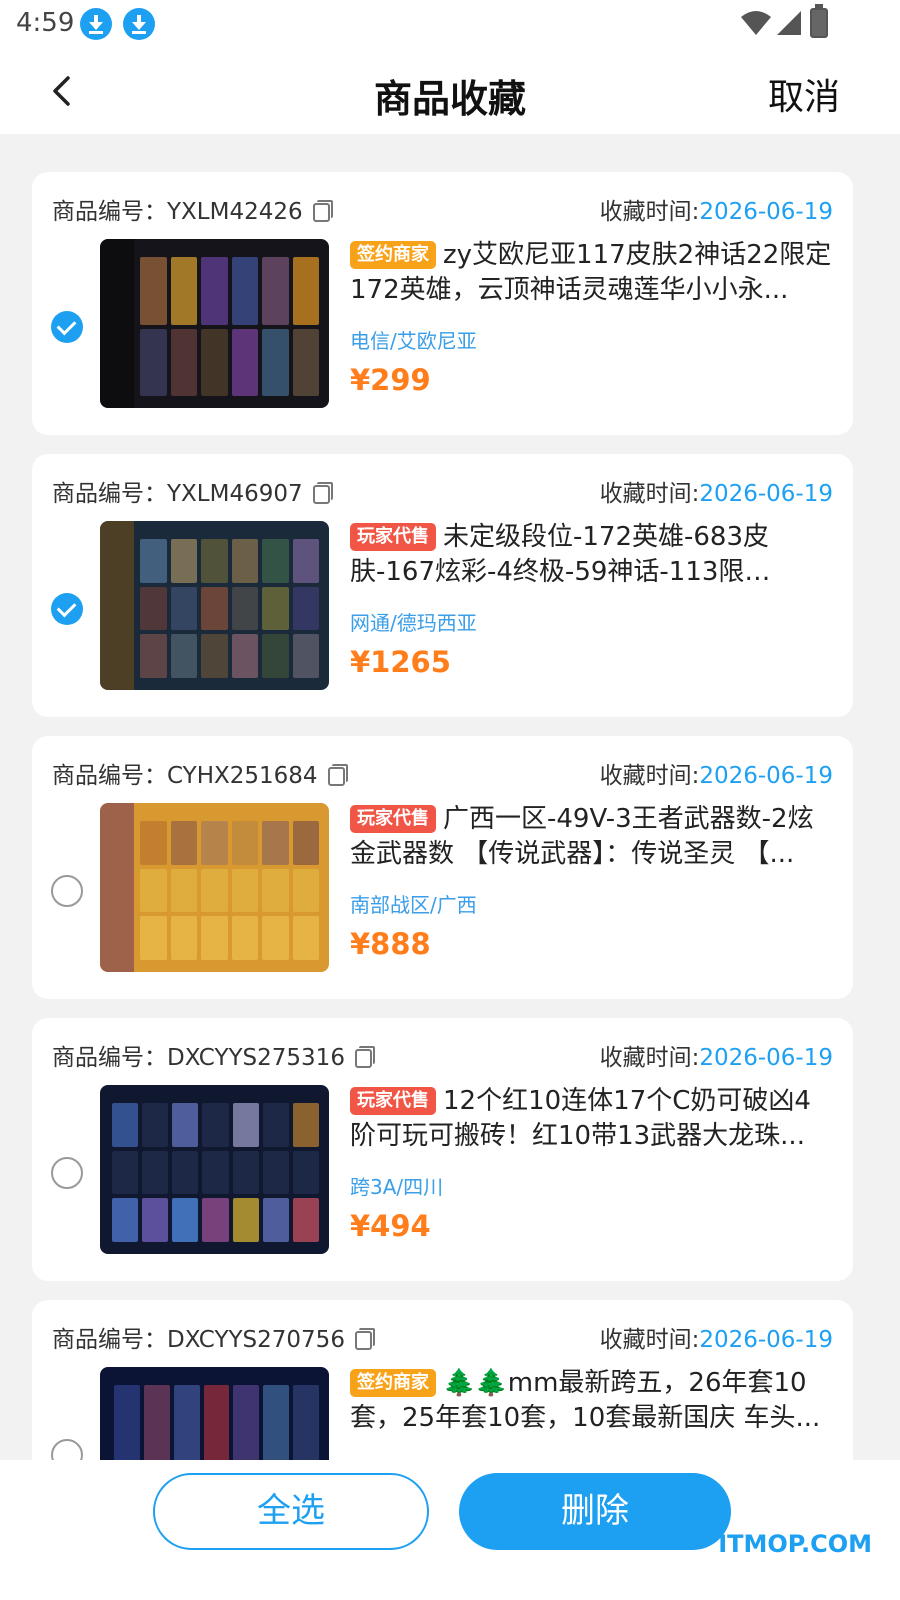  What do you see at coordinates (390, 944) in the screenshot?
I see `item-price: ¥888` at bounding box center [390, 944].